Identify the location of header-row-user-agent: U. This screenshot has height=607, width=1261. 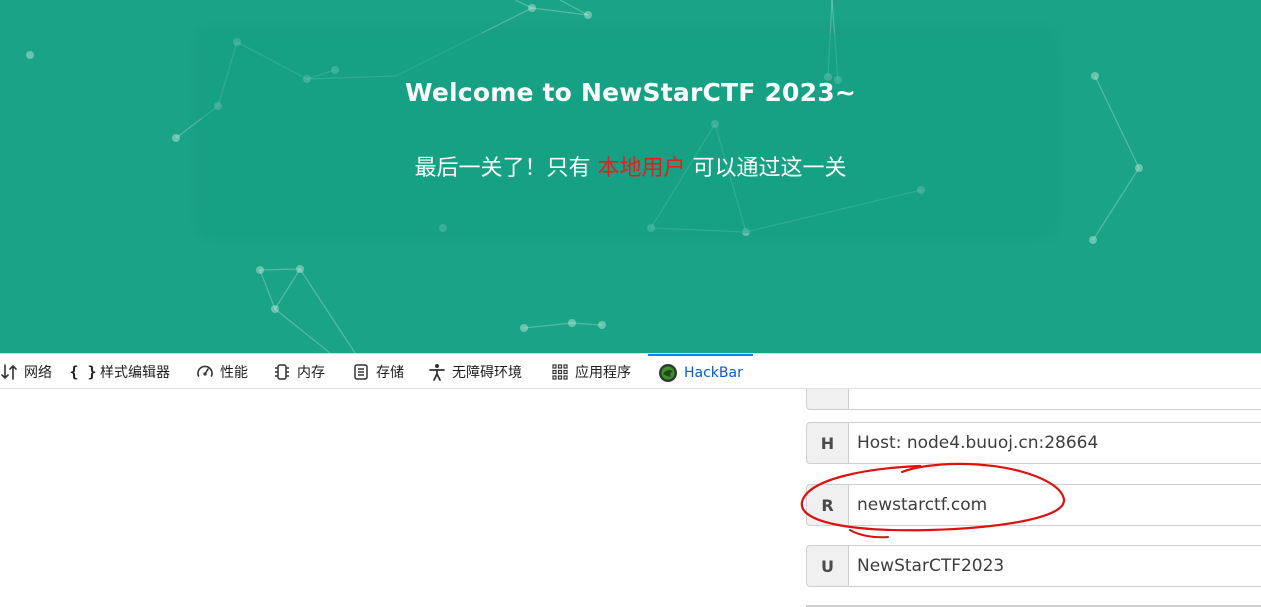
(1033, 566).